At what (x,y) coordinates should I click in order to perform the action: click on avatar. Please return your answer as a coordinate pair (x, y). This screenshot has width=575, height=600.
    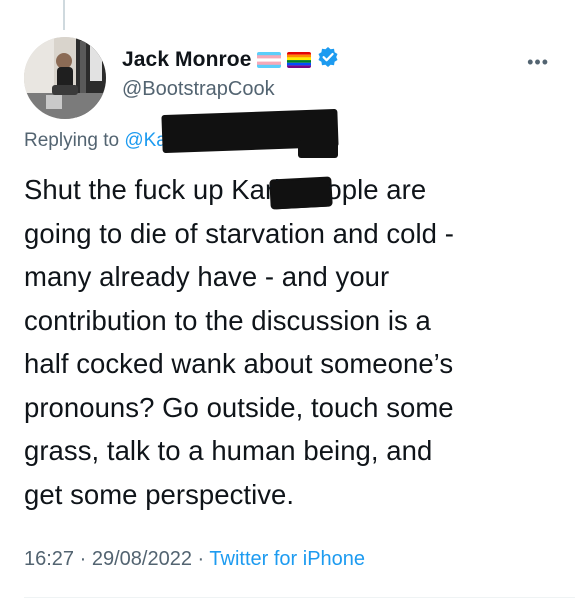
    Looking at the image, I should click on (65, 78).